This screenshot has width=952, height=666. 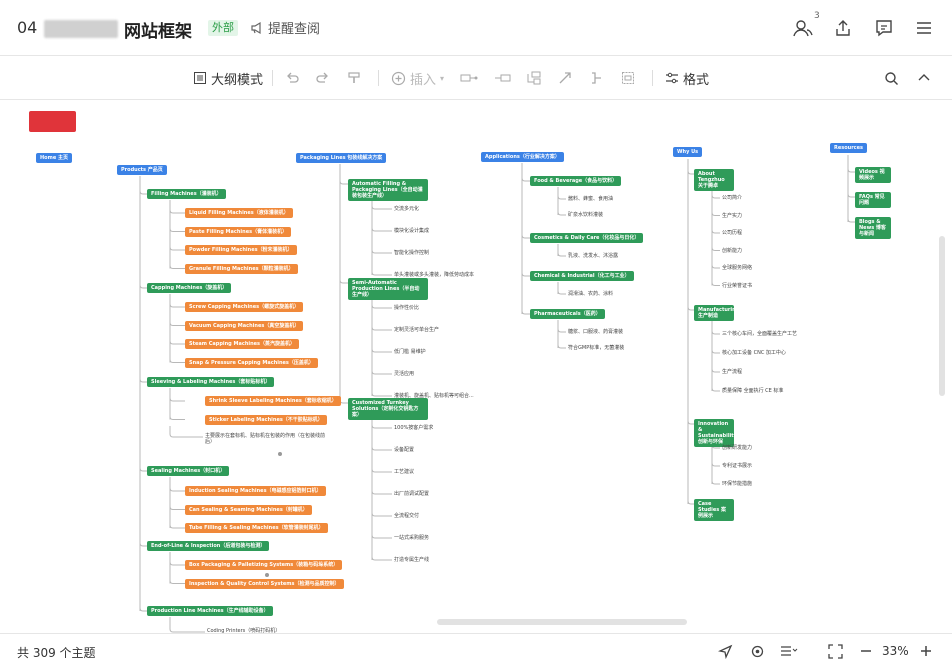 I want to click on redo-icon, so click(x=323, y=78).